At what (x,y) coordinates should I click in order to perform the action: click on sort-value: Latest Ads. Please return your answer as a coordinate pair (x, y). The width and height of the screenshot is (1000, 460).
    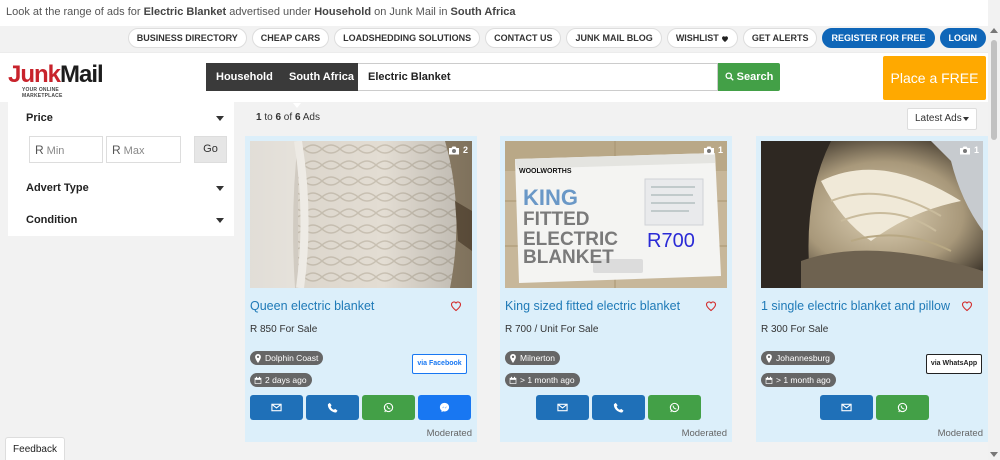
    Looking at the image, I should click on (938, 118).